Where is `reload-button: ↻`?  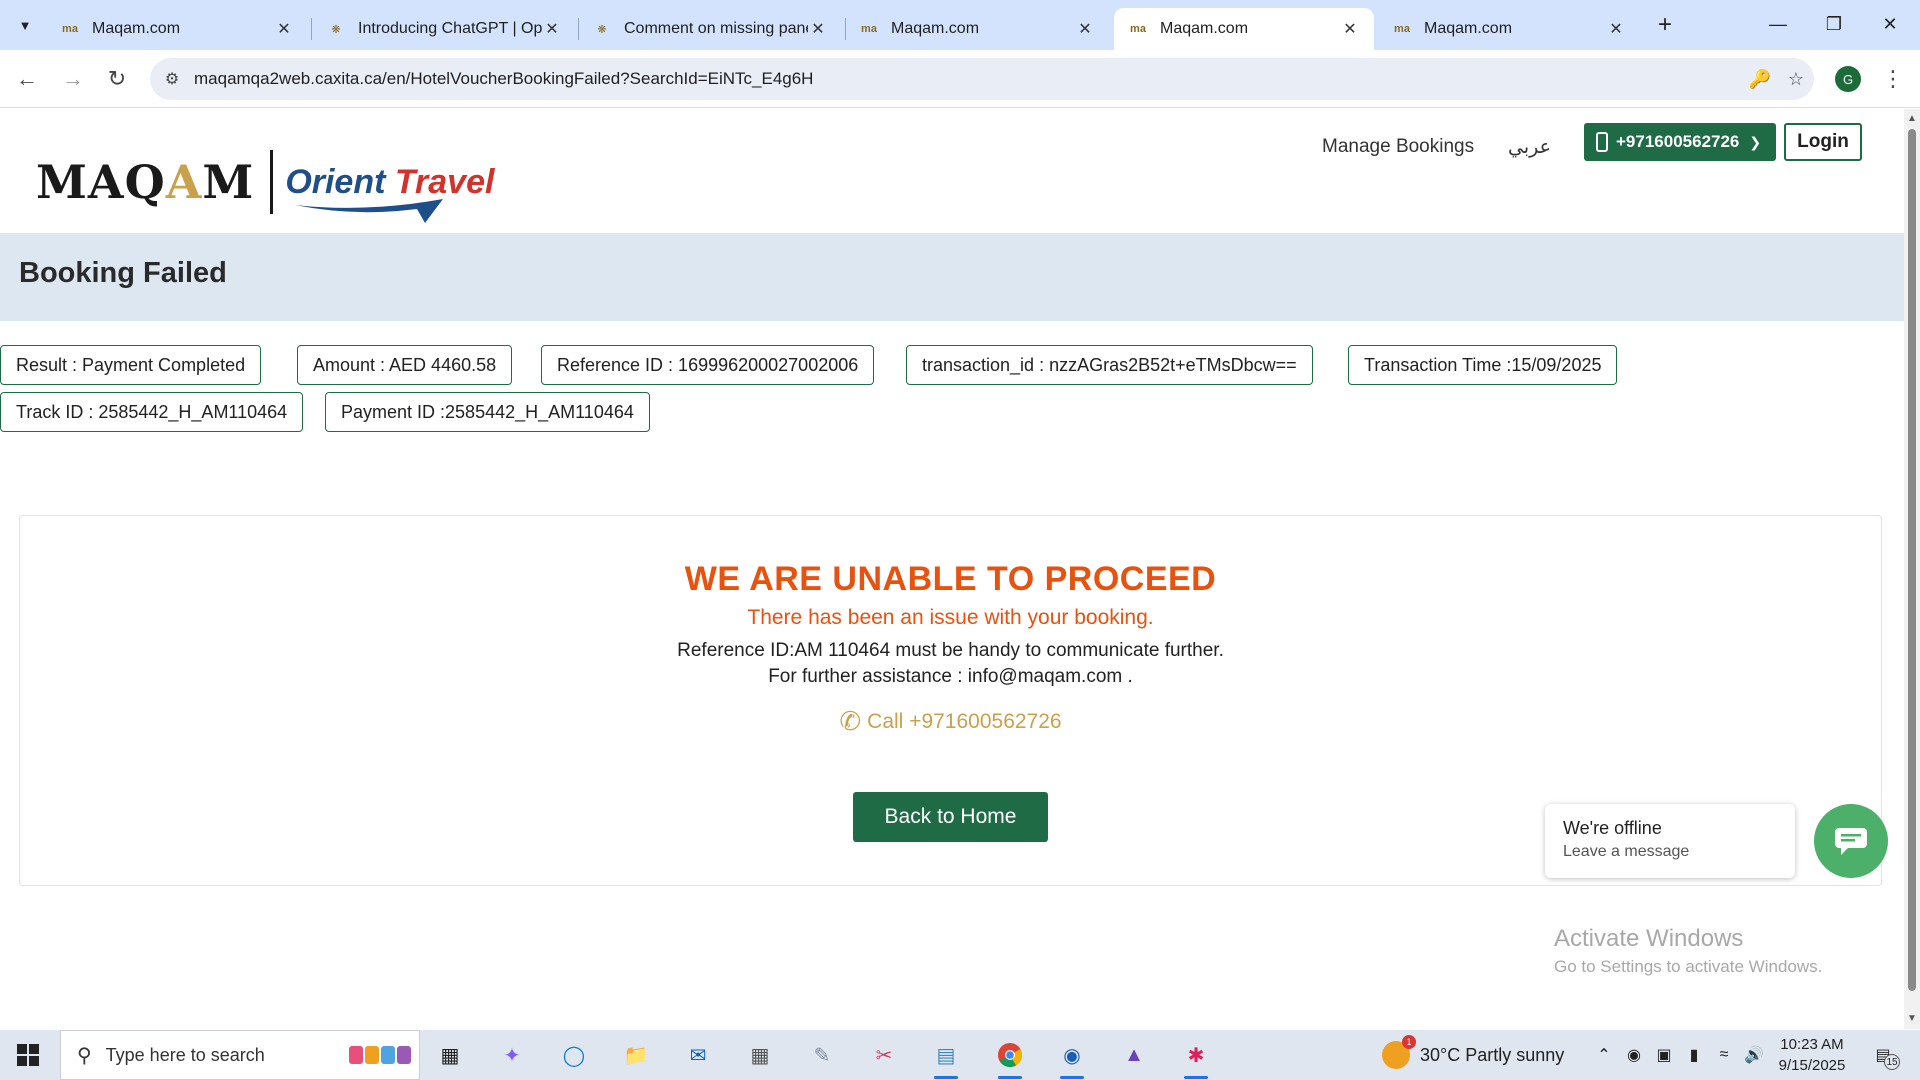
reload-button: ↻ is located at coordinates (117, 79).